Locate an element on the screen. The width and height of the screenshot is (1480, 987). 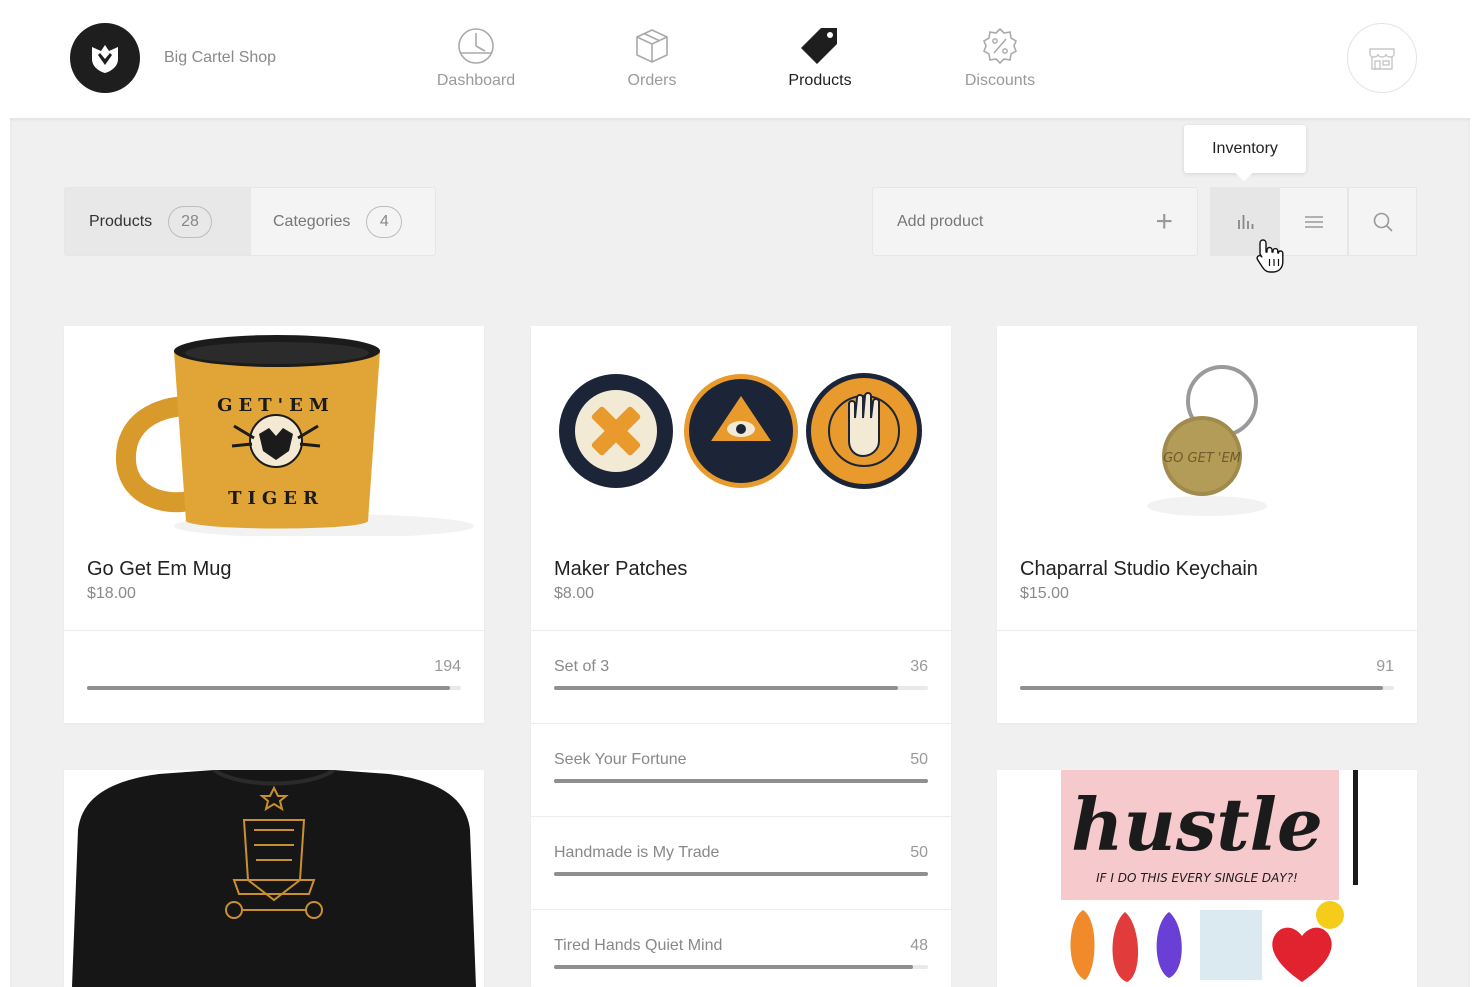
variant-label: Set of 3 is located at coordinates (582, 666).